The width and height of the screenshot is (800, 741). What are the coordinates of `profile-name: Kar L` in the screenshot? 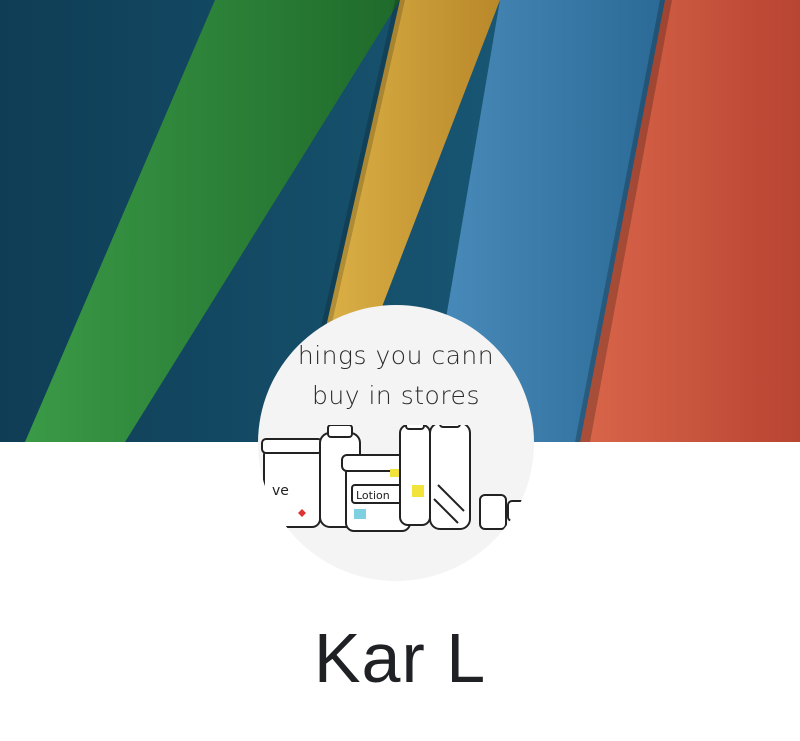 It's located at (400, 658).